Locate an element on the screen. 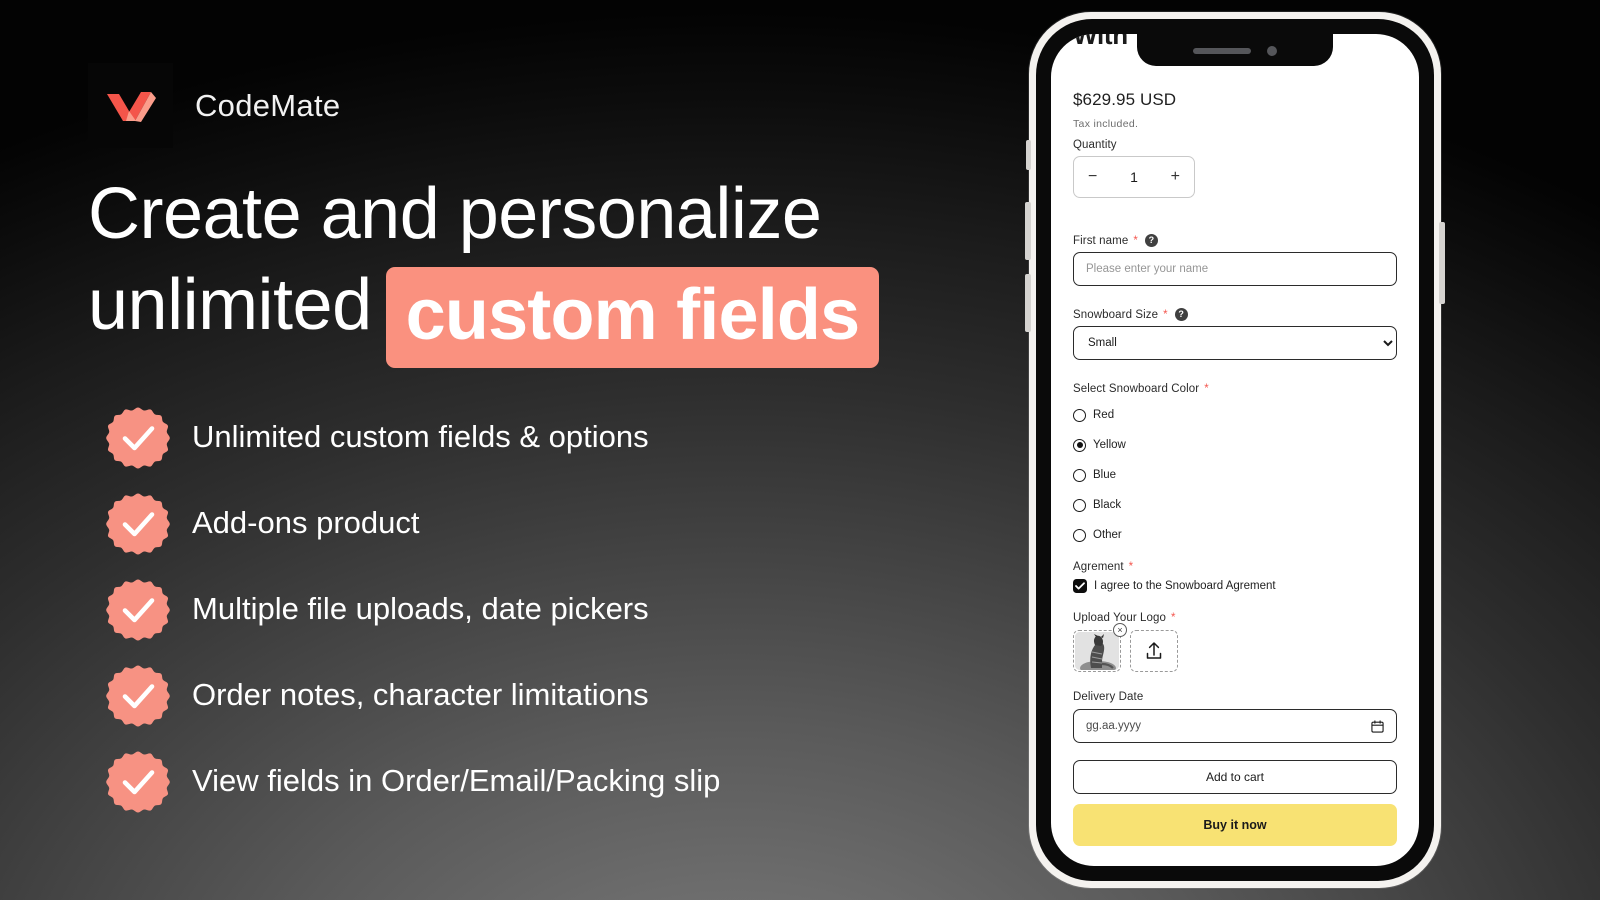  earpiece-speaker-icon is located at coordinates (1222, 51).